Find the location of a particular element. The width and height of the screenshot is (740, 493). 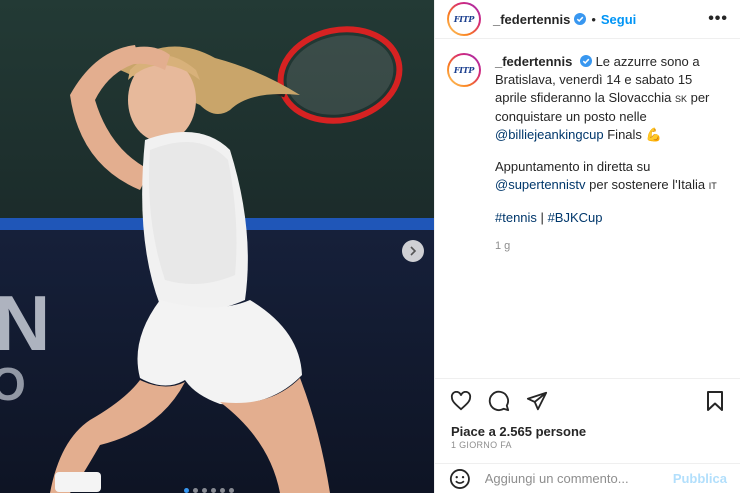

mention-supertennistv: @supertennistv is located at coordinates (540, 184).